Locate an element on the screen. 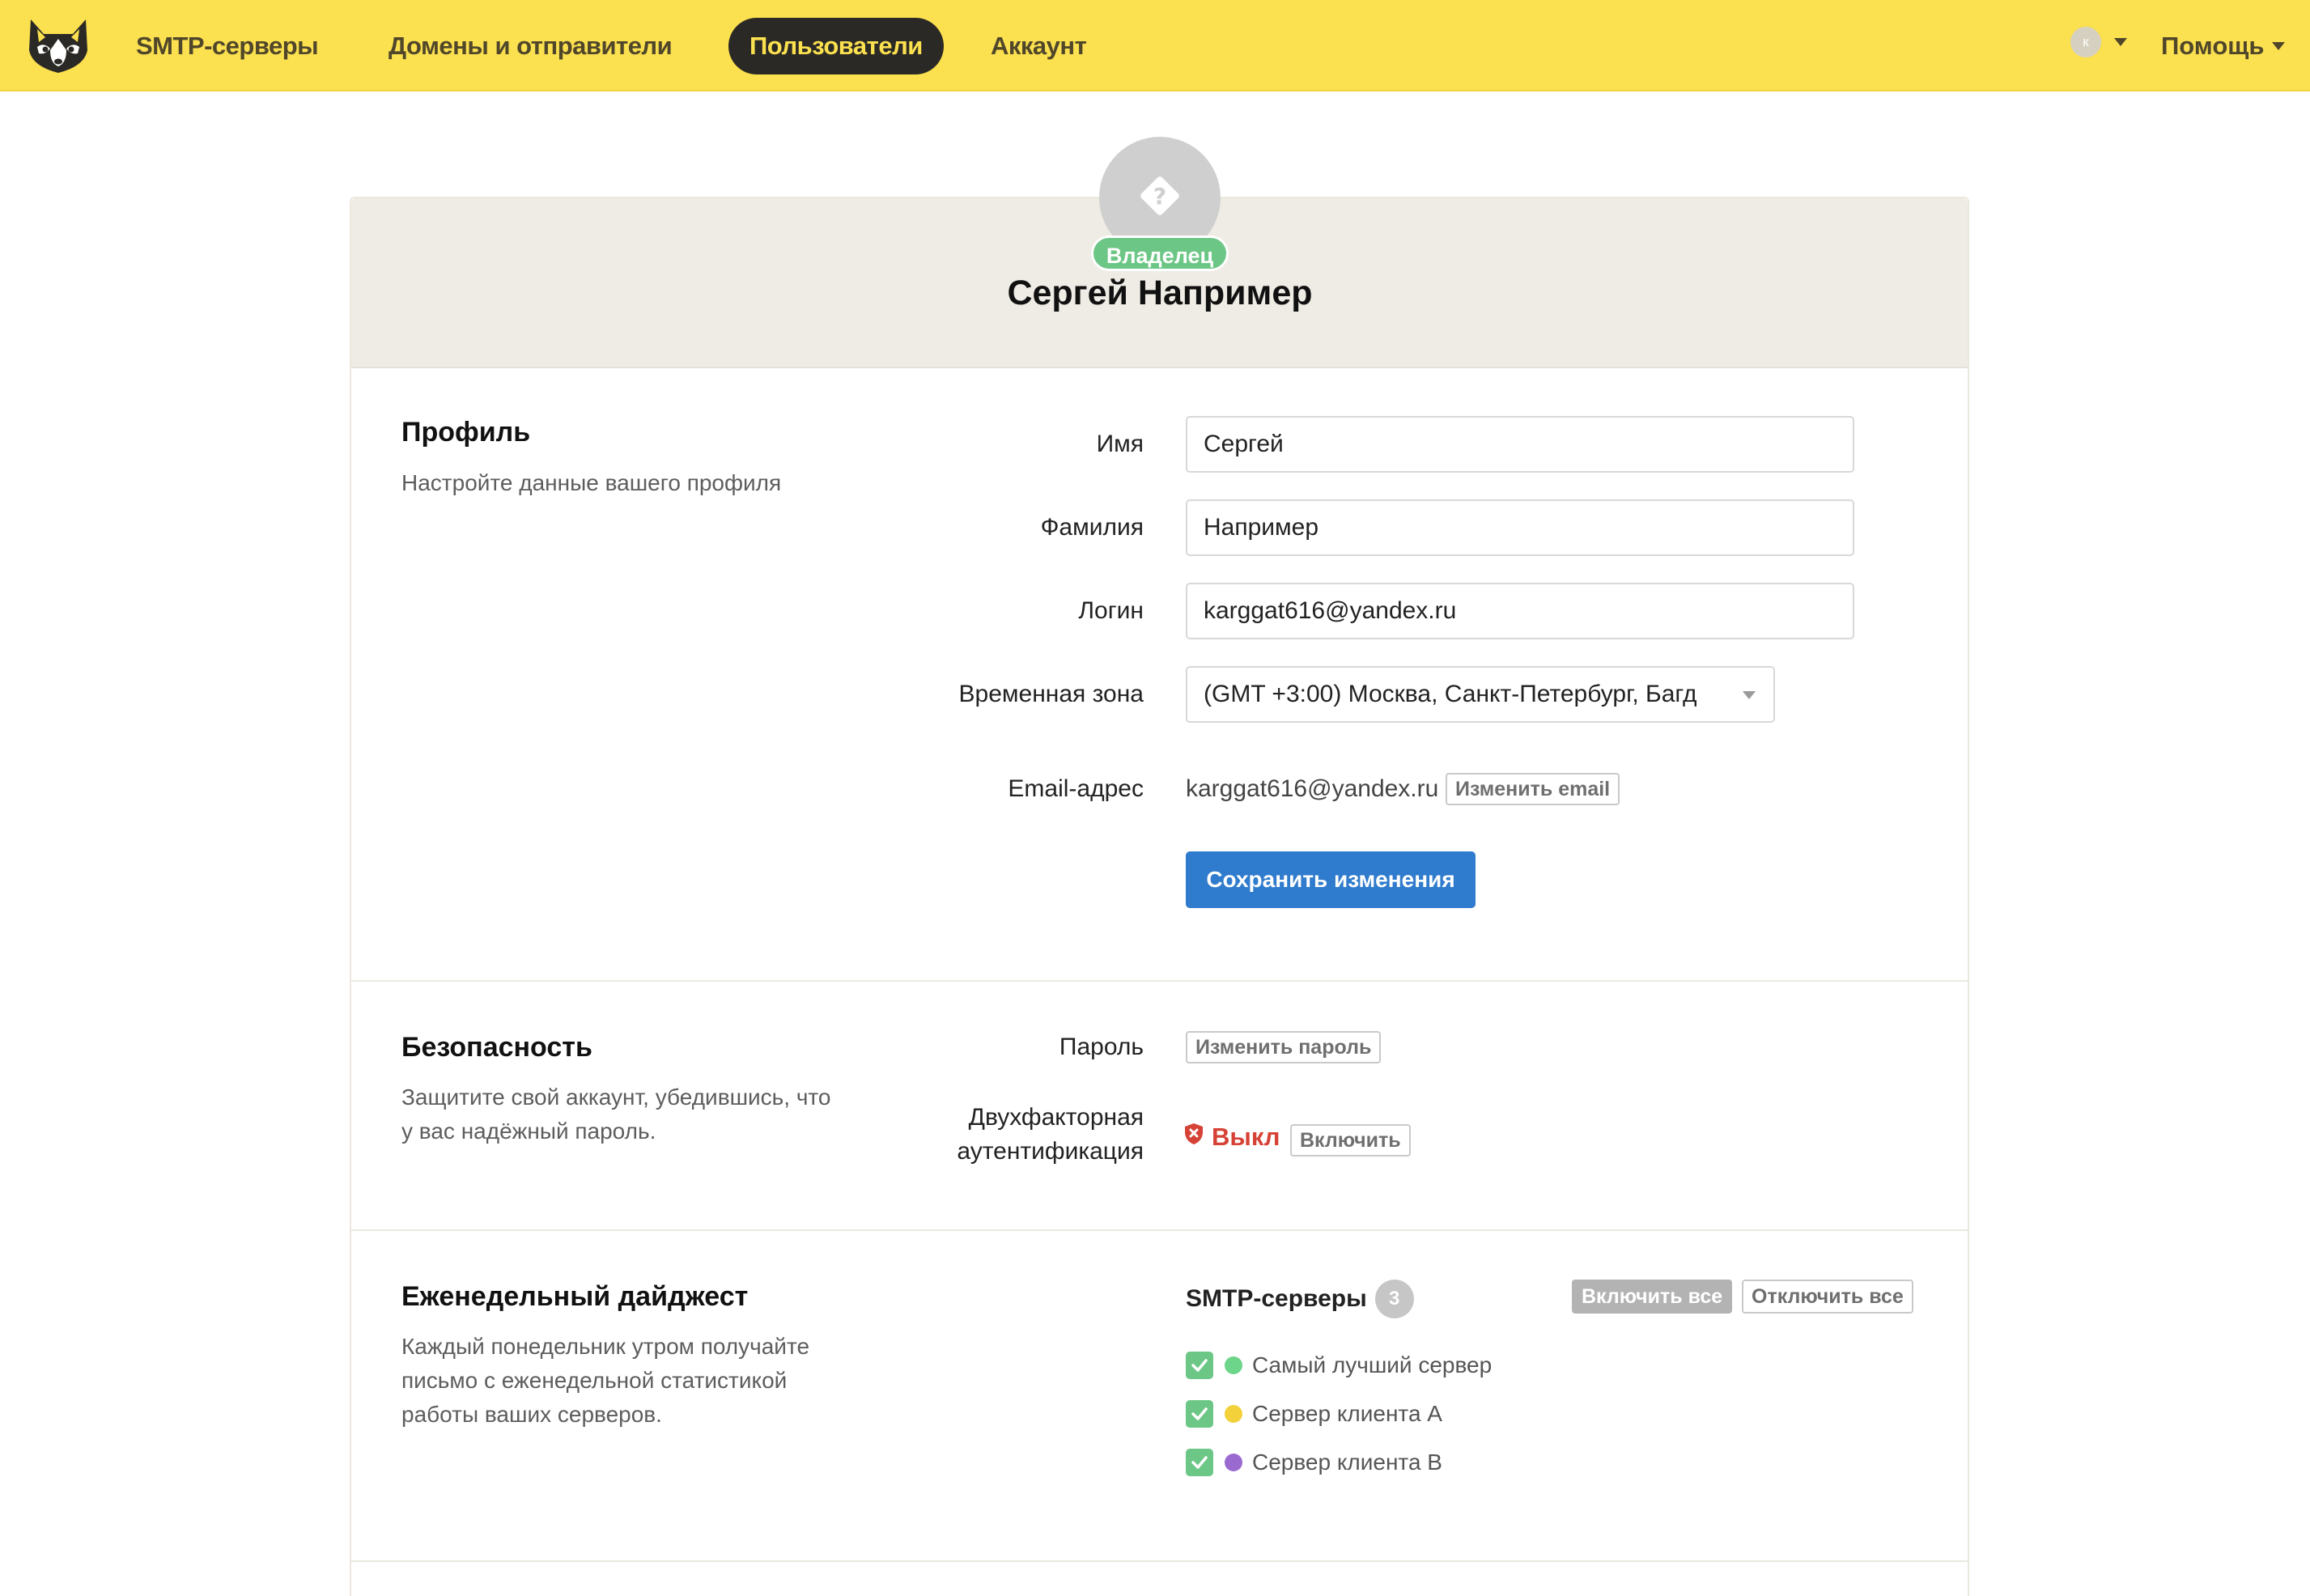 This screenshot has width=2310, height=1596. help-label: Помощь is located at coordinates (2213, 46).